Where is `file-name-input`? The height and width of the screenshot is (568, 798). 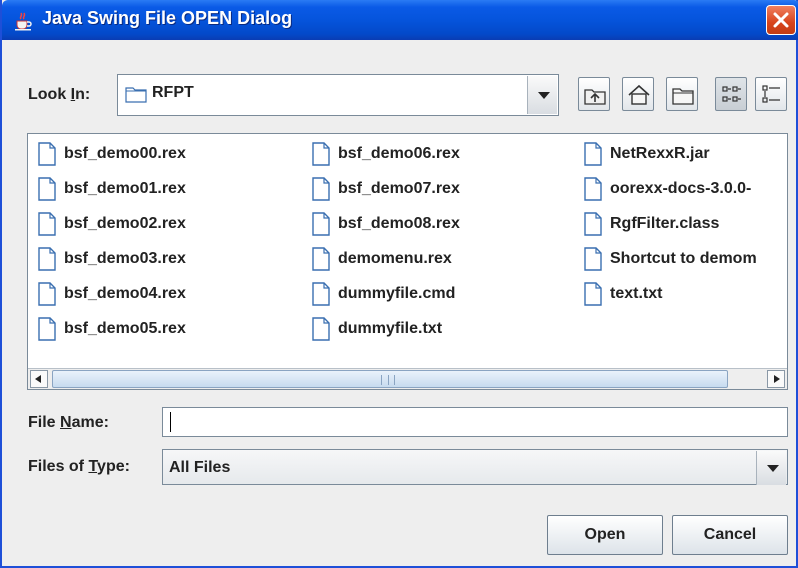 file-name-input is located at coordinates (475, 422).